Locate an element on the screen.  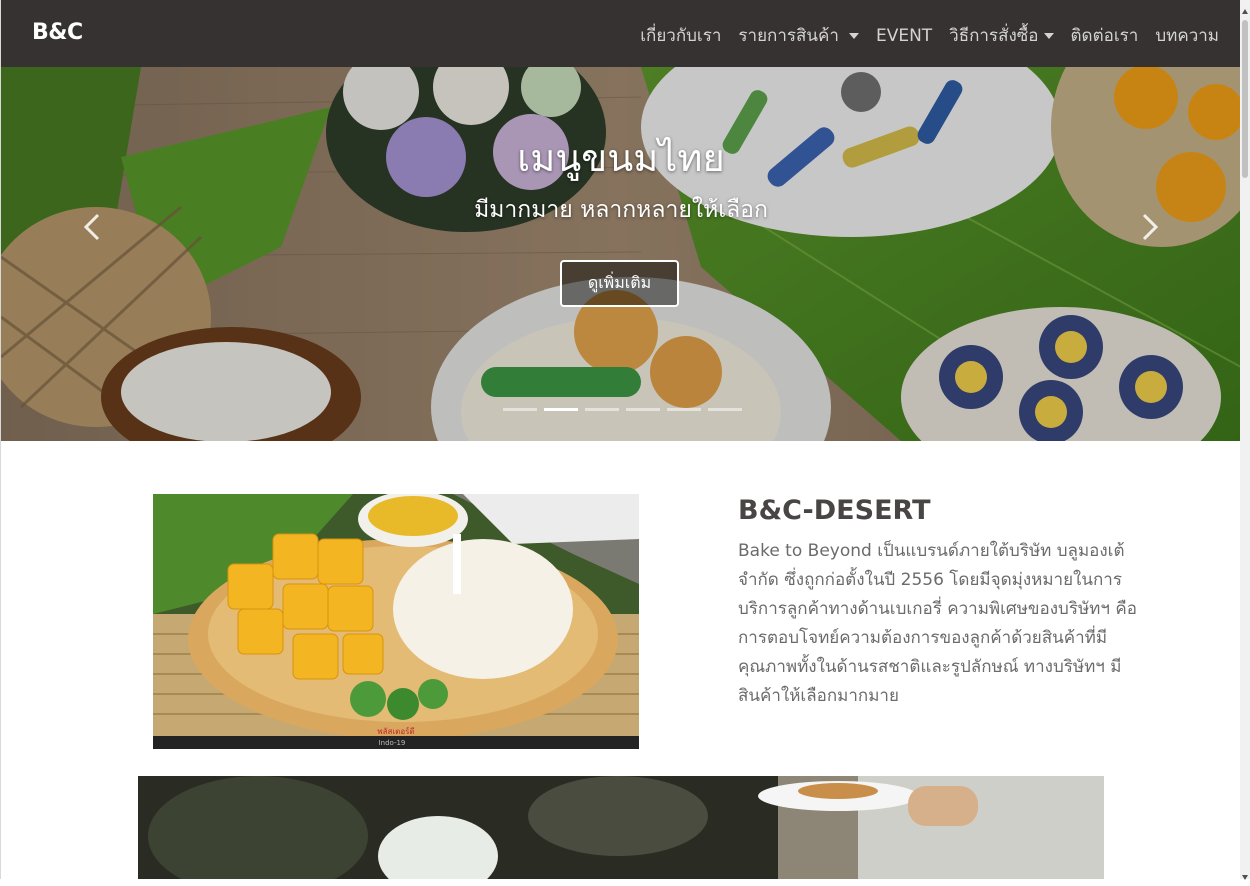
scroll-down-arrow-icon is located at coordinates (1245, 873).